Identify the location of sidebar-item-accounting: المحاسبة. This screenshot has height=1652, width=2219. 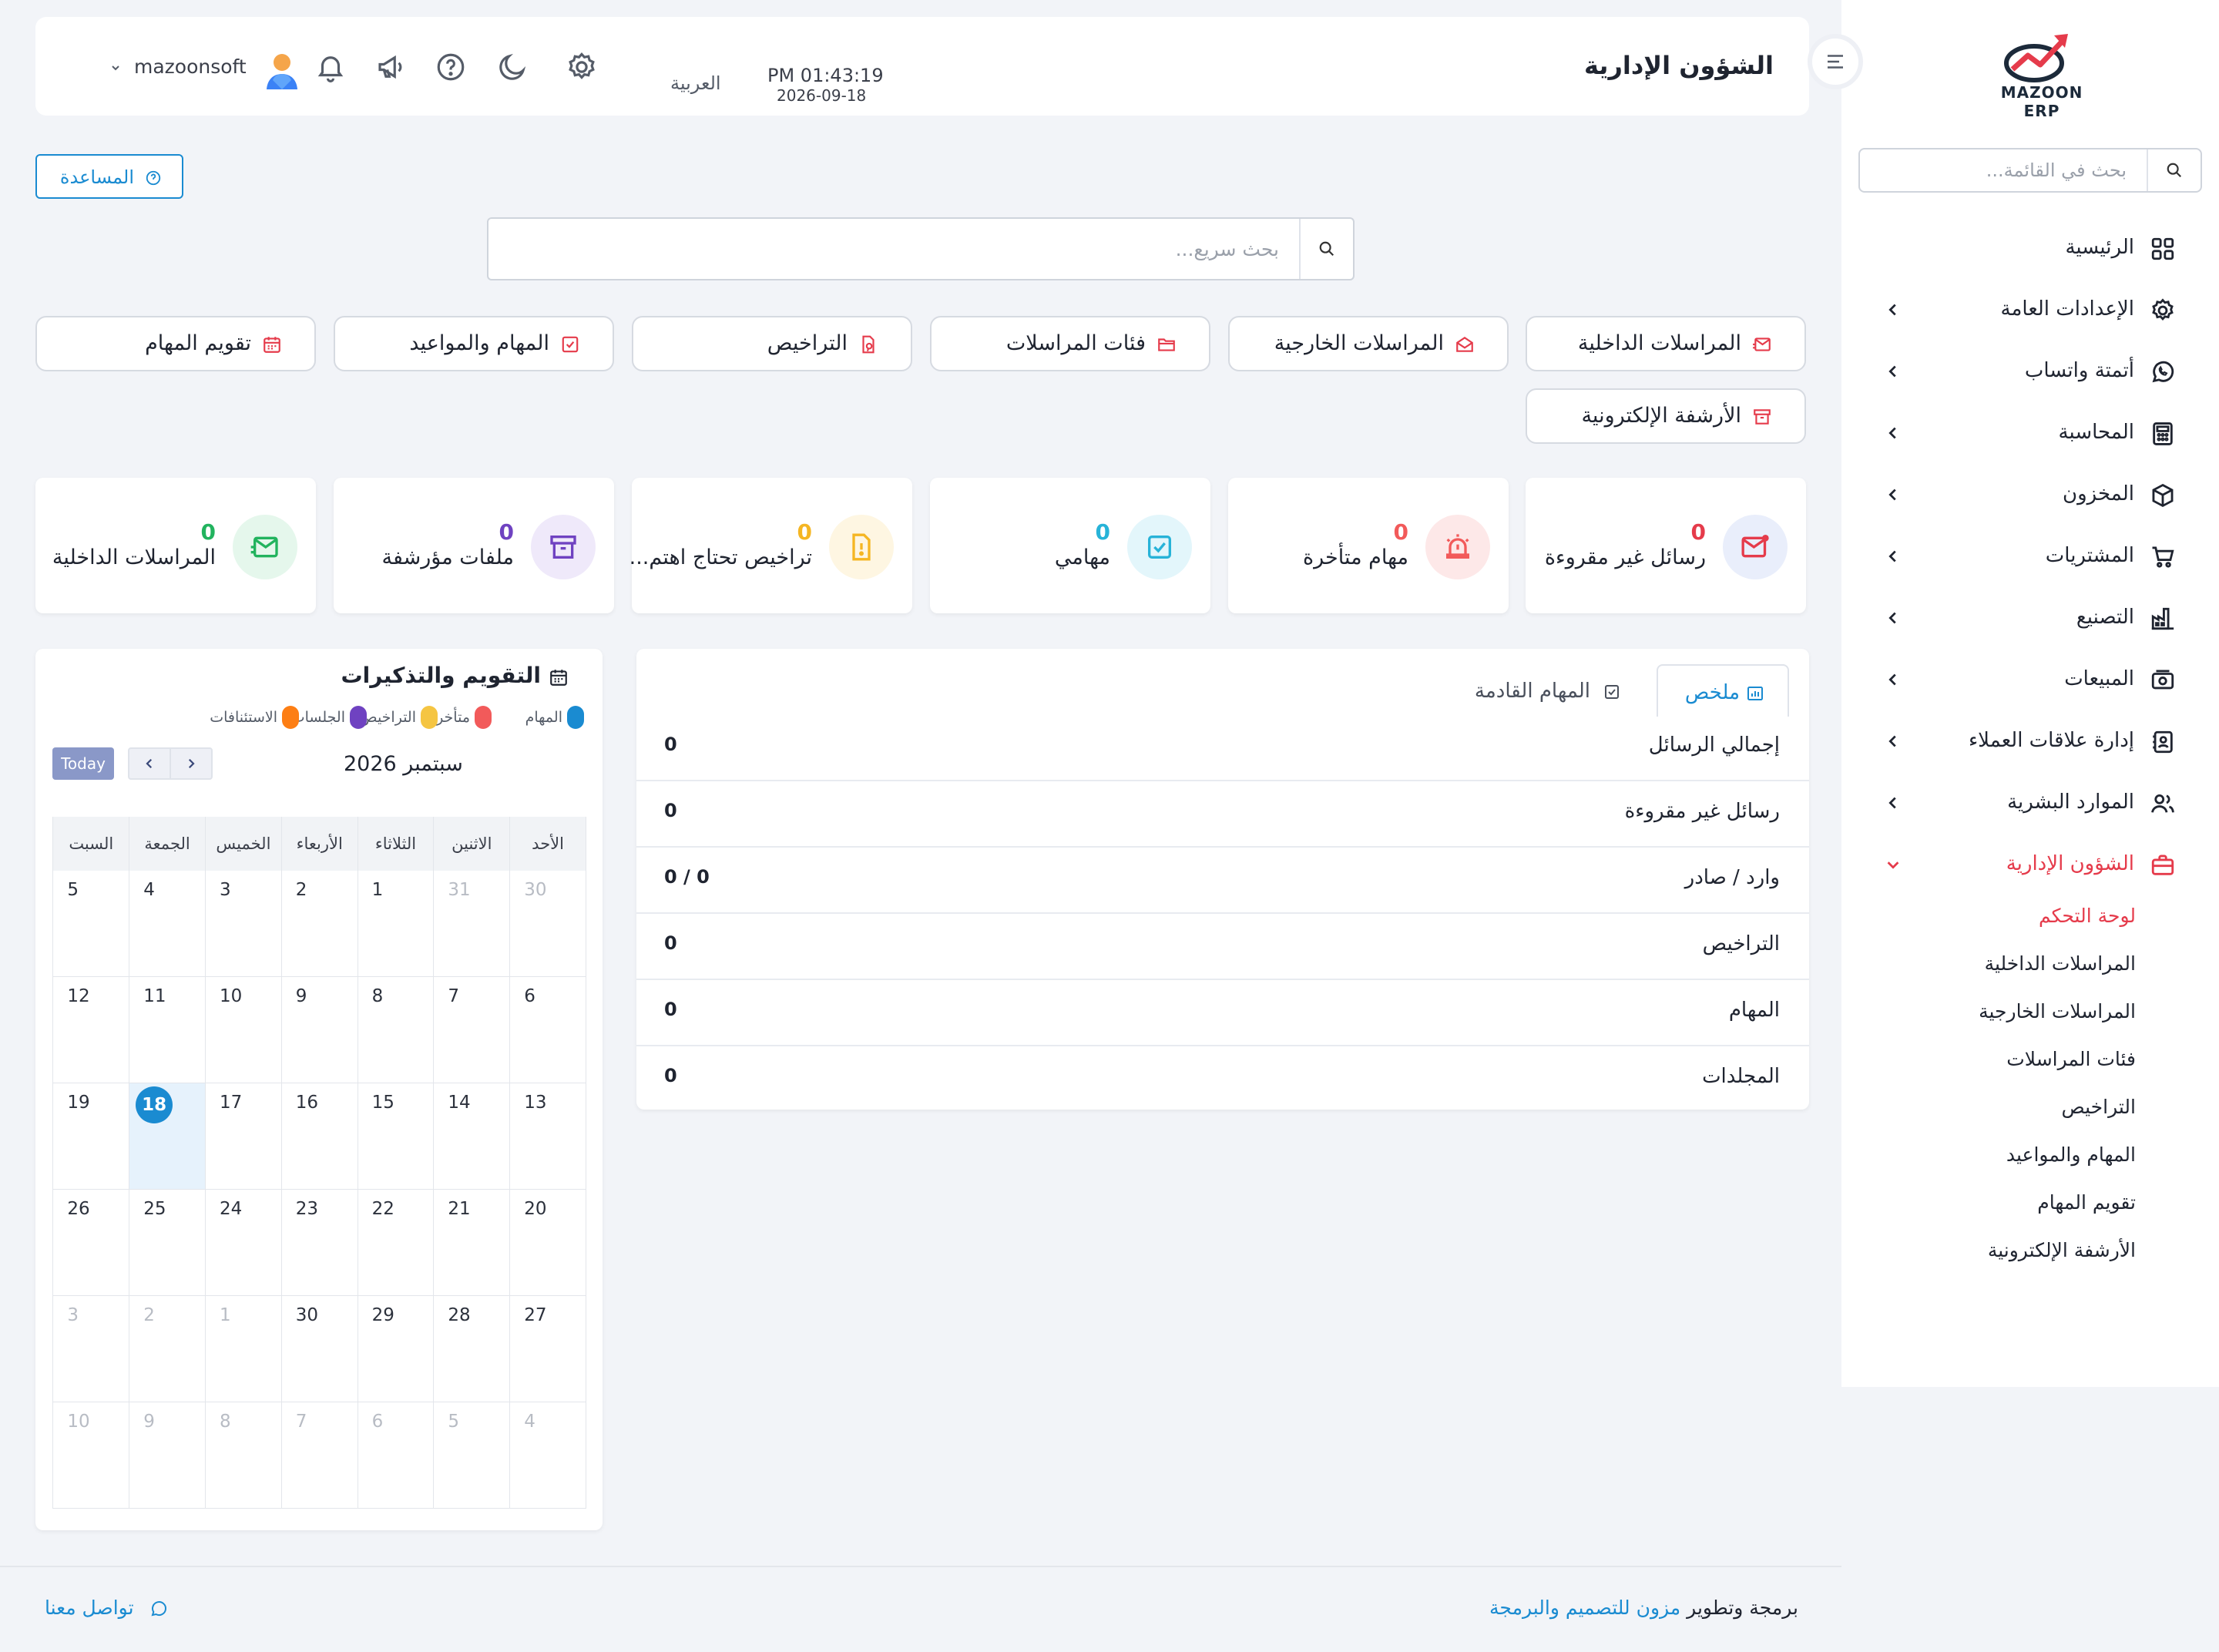
(2030, 433).